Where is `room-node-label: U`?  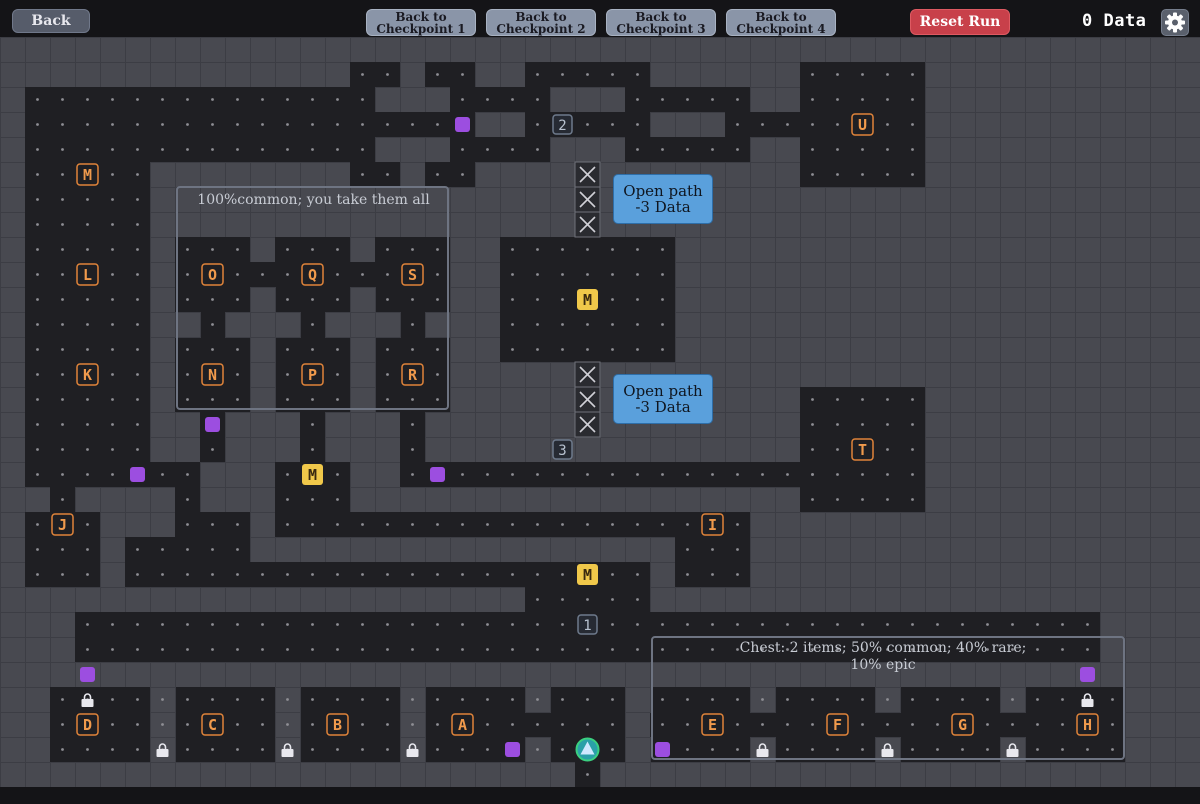
room-node-label: U is located at coordinates (862, 125).